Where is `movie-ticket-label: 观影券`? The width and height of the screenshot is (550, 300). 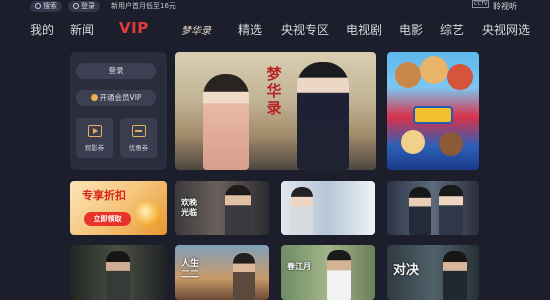
movie-ticket-label: 观影券 is located at coordinates (94, 148).